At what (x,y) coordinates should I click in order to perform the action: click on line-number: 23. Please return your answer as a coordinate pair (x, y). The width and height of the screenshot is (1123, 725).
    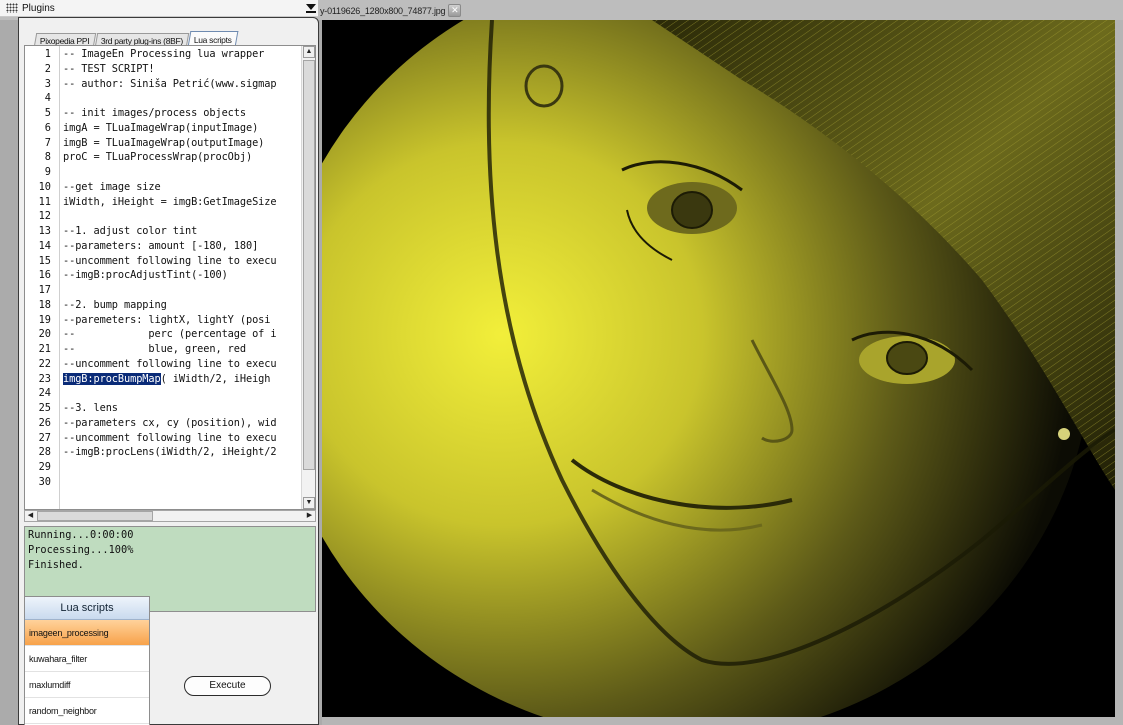
    Looking at the image, I should click on (44, 378).